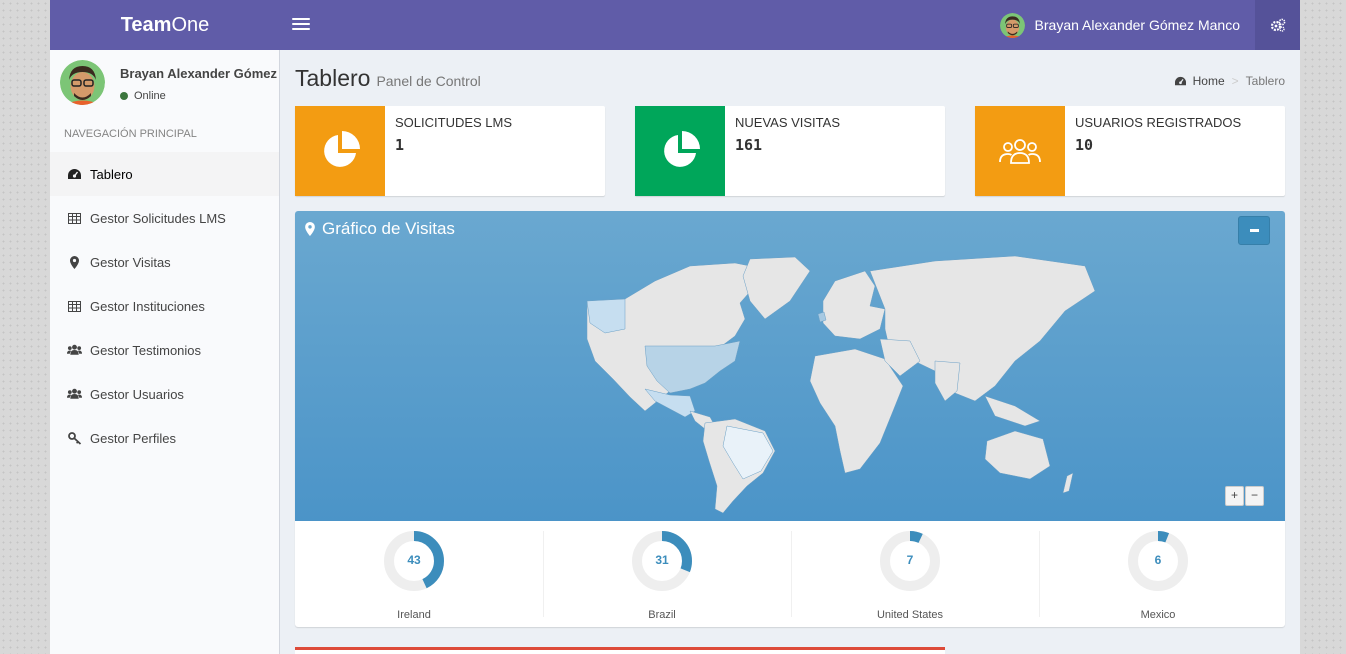 This screenshot has height=654, width=1346. What do you see at coordinates (1209, 81) in the screenshot?
I see `breadcrumb-home: Home` at bounding box center [1209, 81].